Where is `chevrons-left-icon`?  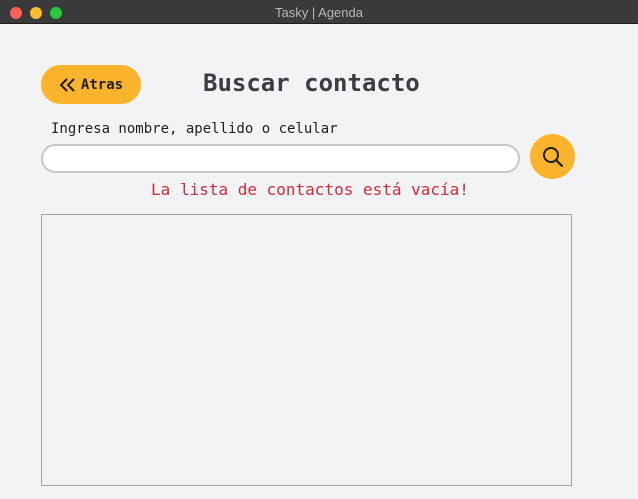 chevrons-left-icon is located at coordinates (68, 85).